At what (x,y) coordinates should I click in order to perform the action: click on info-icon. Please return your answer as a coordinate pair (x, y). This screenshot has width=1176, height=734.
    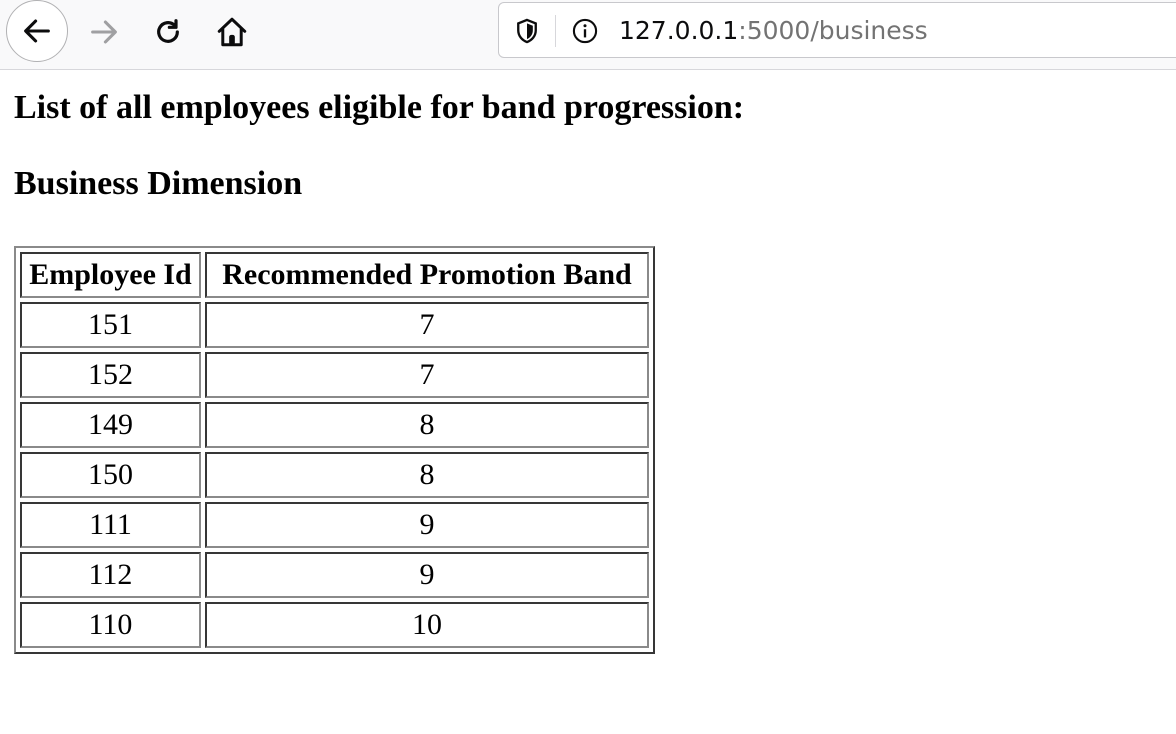
    Looking at the image, I should click on (585, 31).